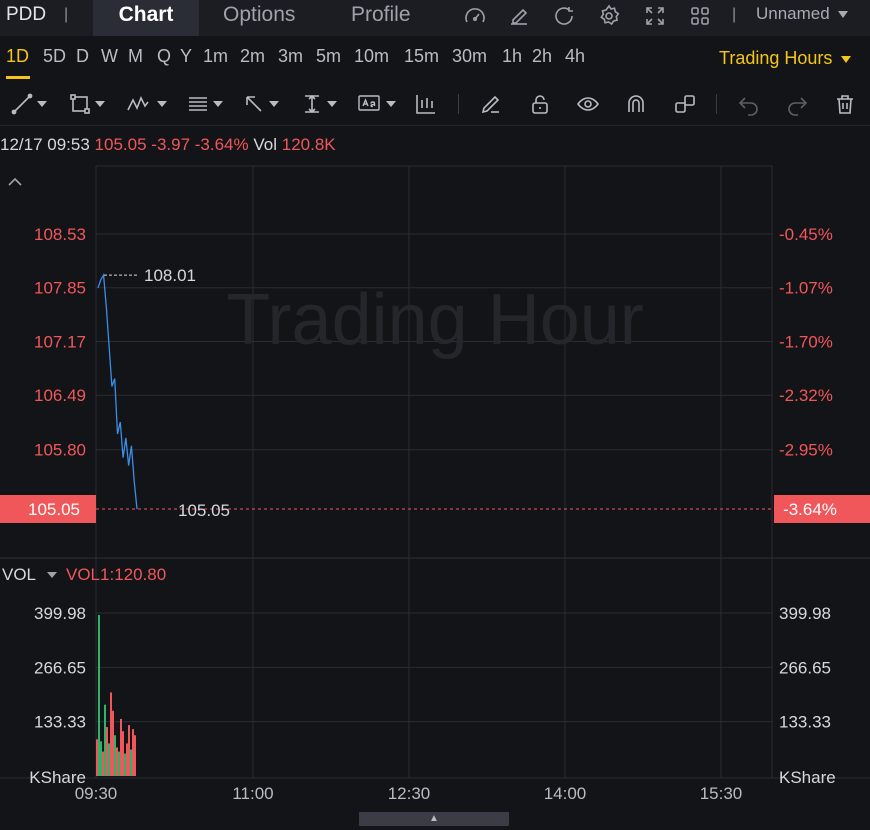 This screenshot has width=870, height=830. What do you see at coordinates (252, 793) in the screenshot?
I see `time-tick-label: 11:00` at bounding box center [252, 793].